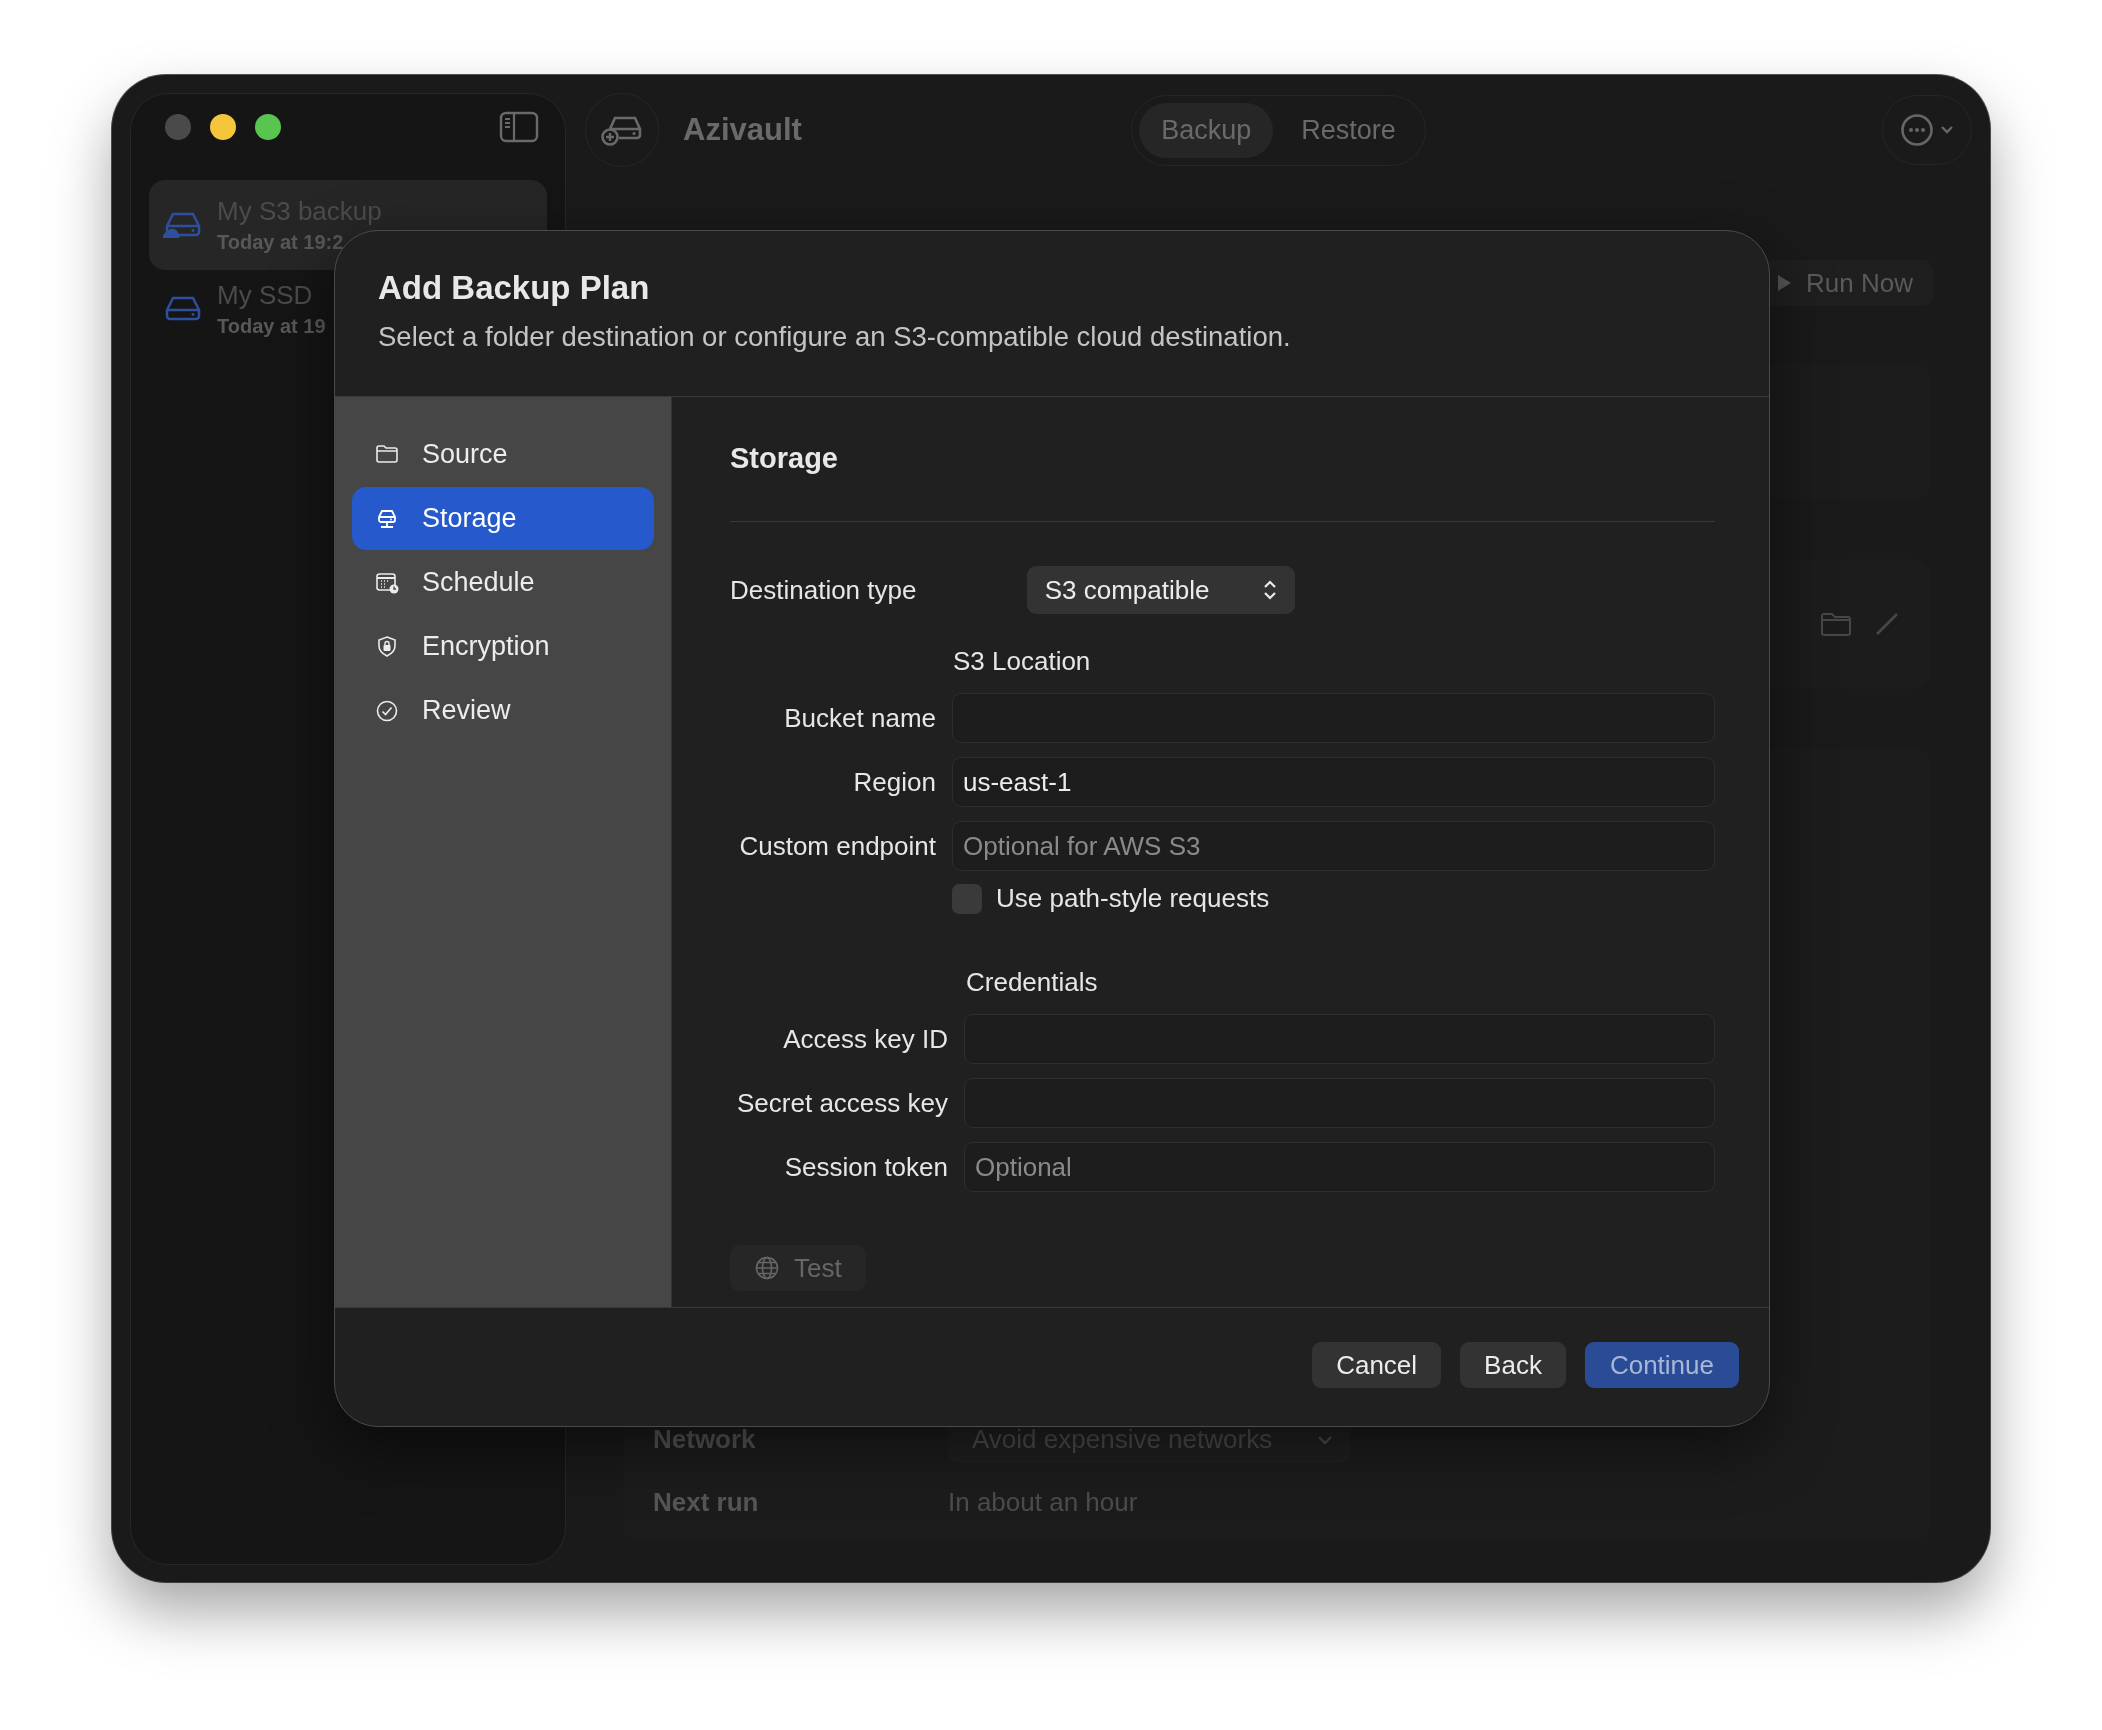 This screenshot has width=2102, height=1730. I want to click on checkbox-label: Use path-style requests, so click(1133, 898).